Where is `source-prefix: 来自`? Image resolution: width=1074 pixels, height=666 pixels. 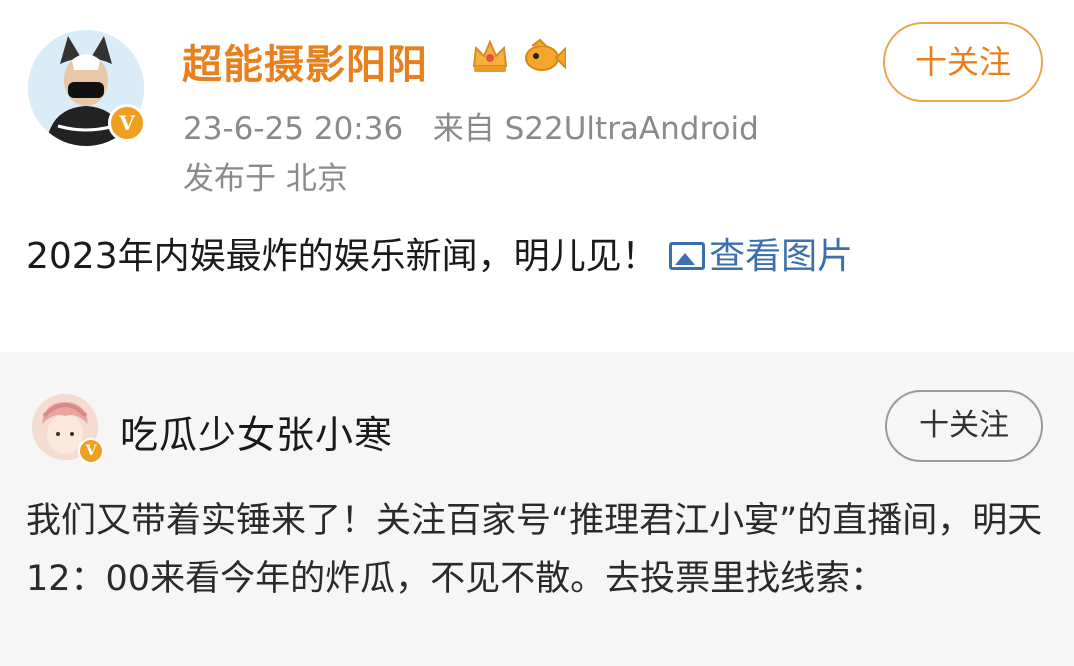 source-prefix: 来自 is located at coordinates (463, 129).